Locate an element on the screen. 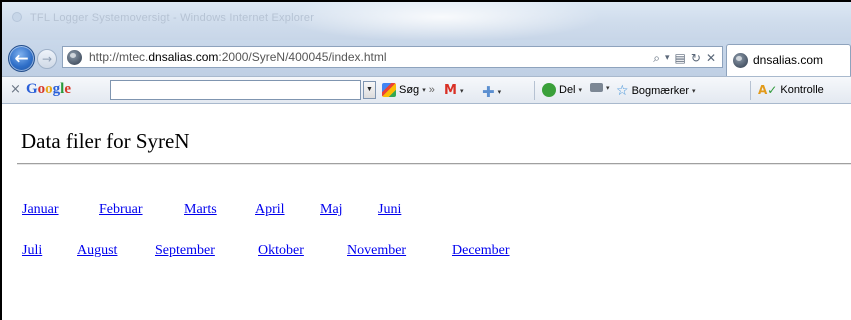 This screenshot has width=851, height=320. search-dropdown-icon: ▾ is located at coordinates (667, 58).